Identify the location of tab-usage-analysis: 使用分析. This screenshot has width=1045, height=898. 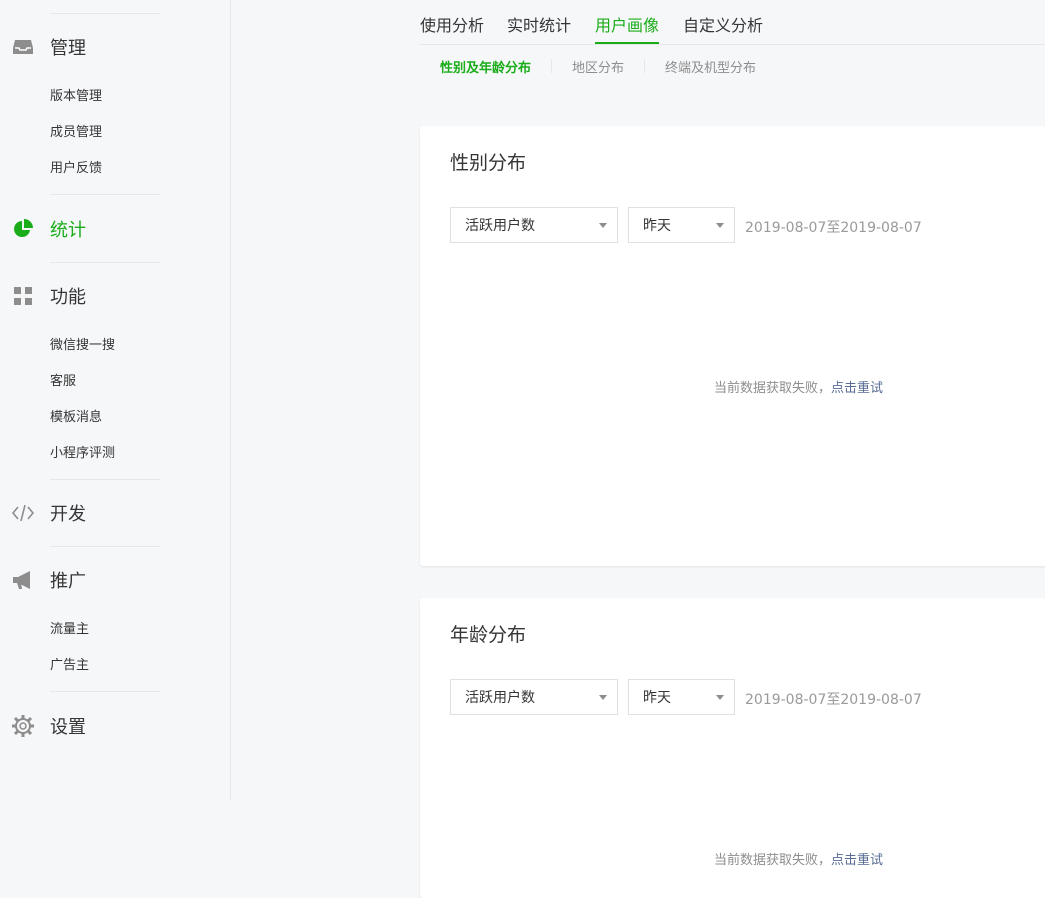
(452, 28).